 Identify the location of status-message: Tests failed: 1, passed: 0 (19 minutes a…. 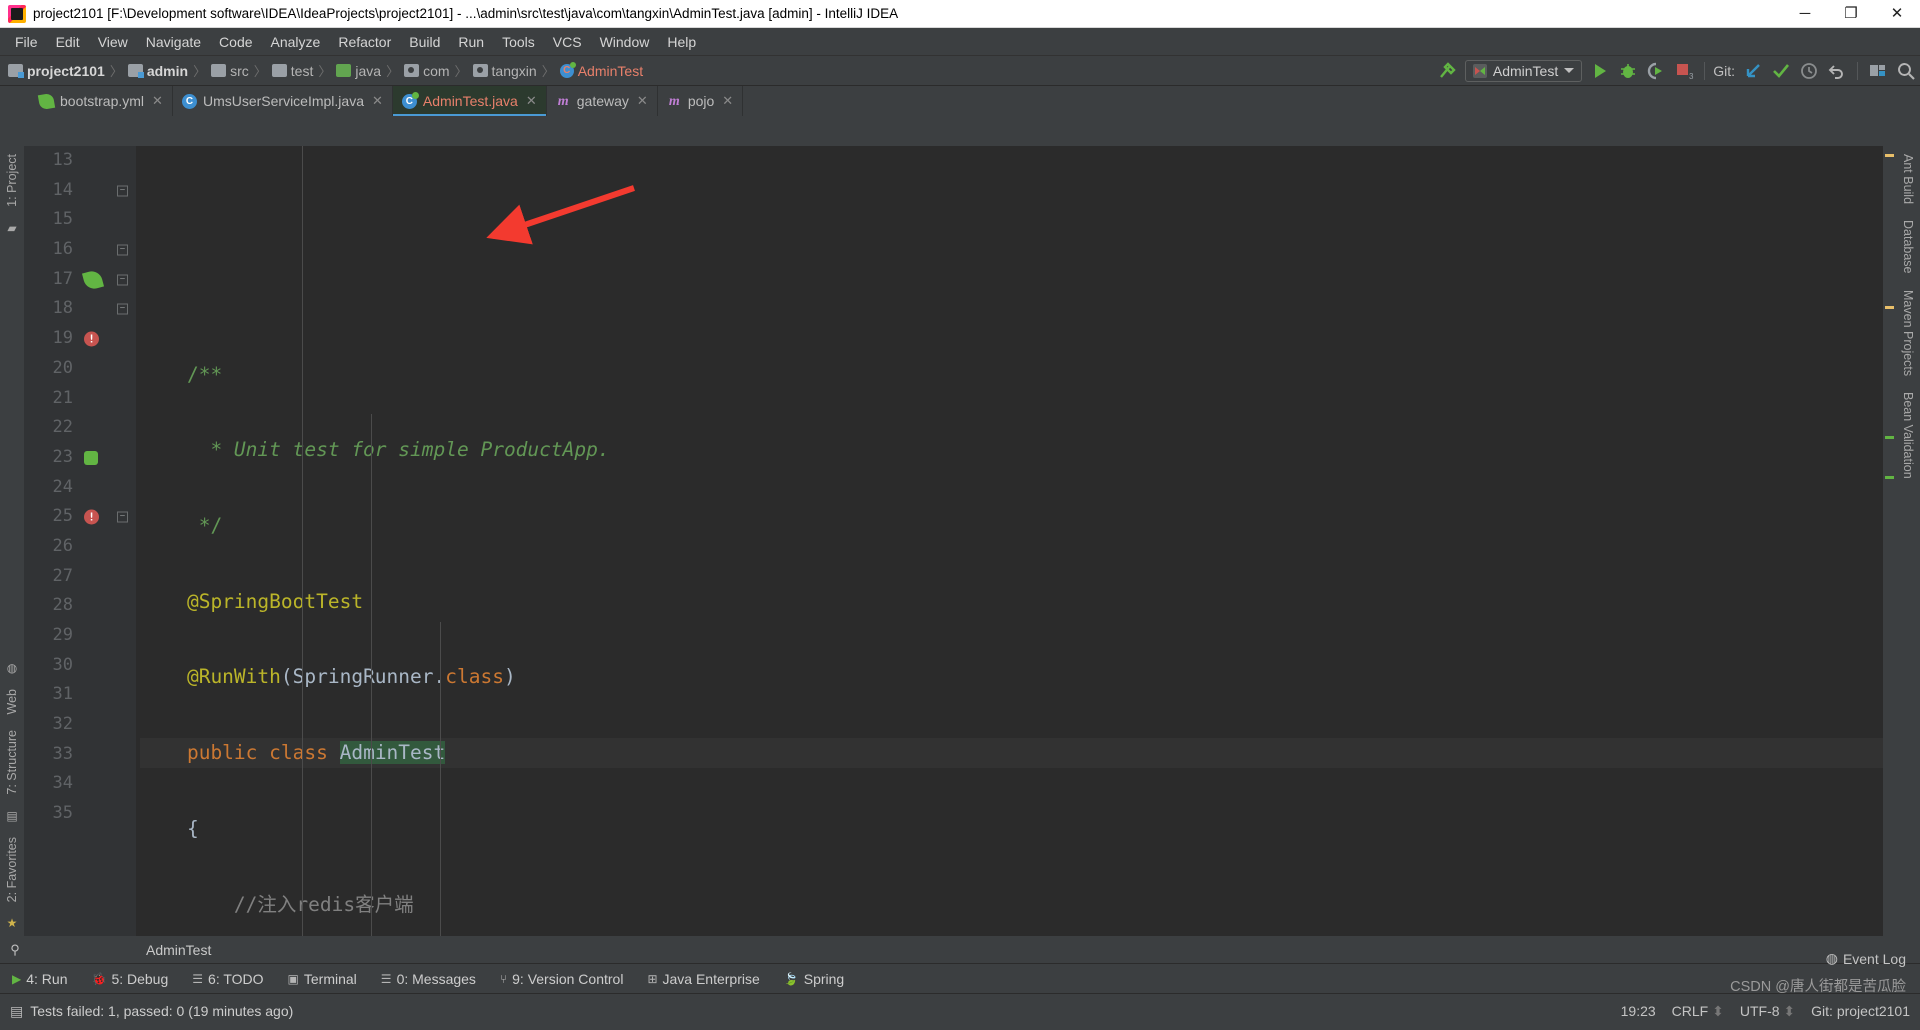
(162, 1011).